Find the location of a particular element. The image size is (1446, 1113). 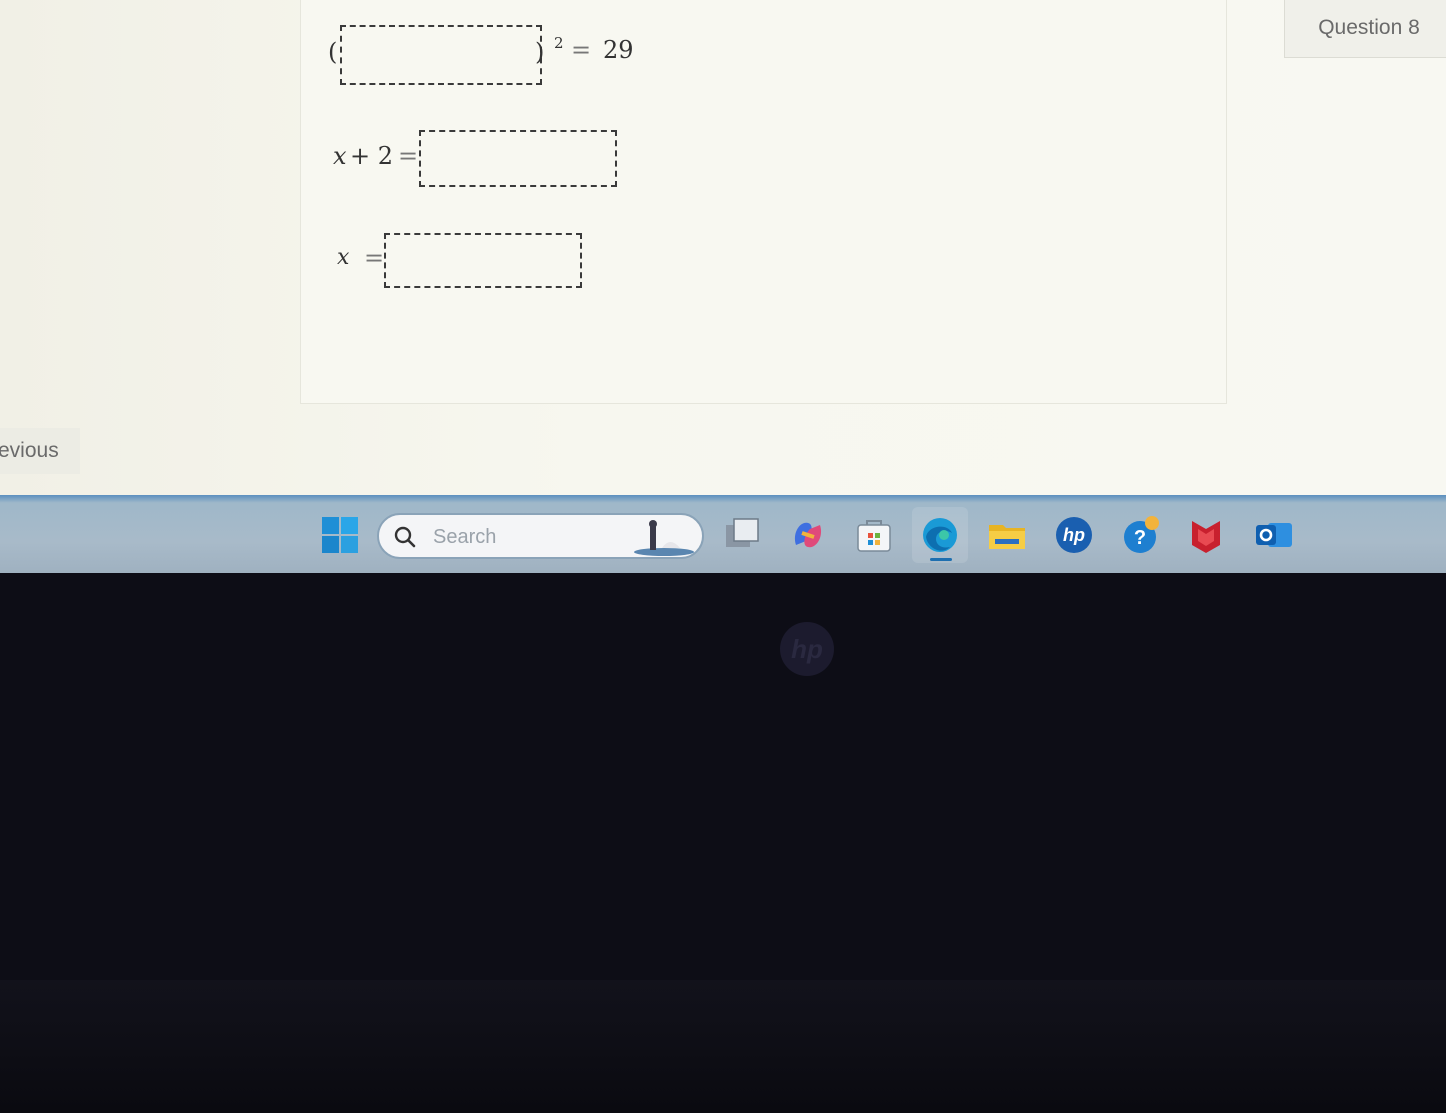

windows-start-icon is located at coordinates (340, 535).